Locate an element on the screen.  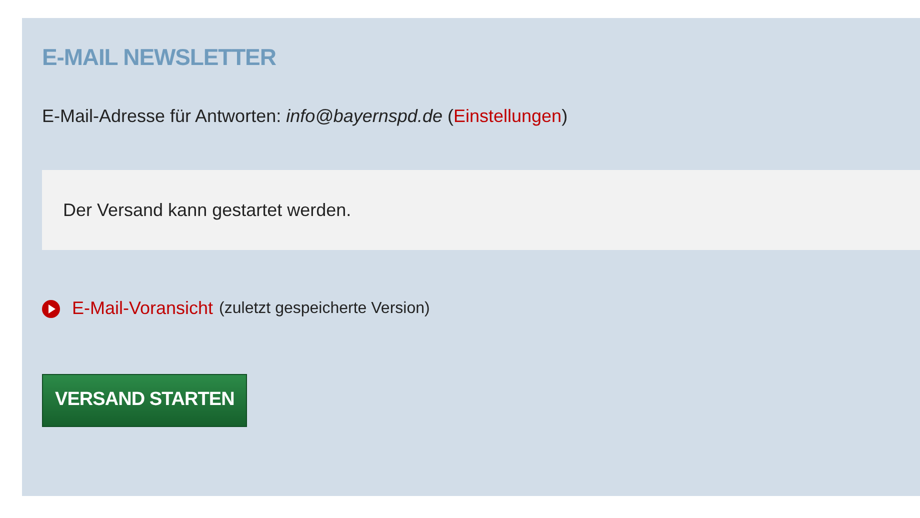
panel-title: E-MAIL NEWSLETTER is located at coordinates (159, 57).